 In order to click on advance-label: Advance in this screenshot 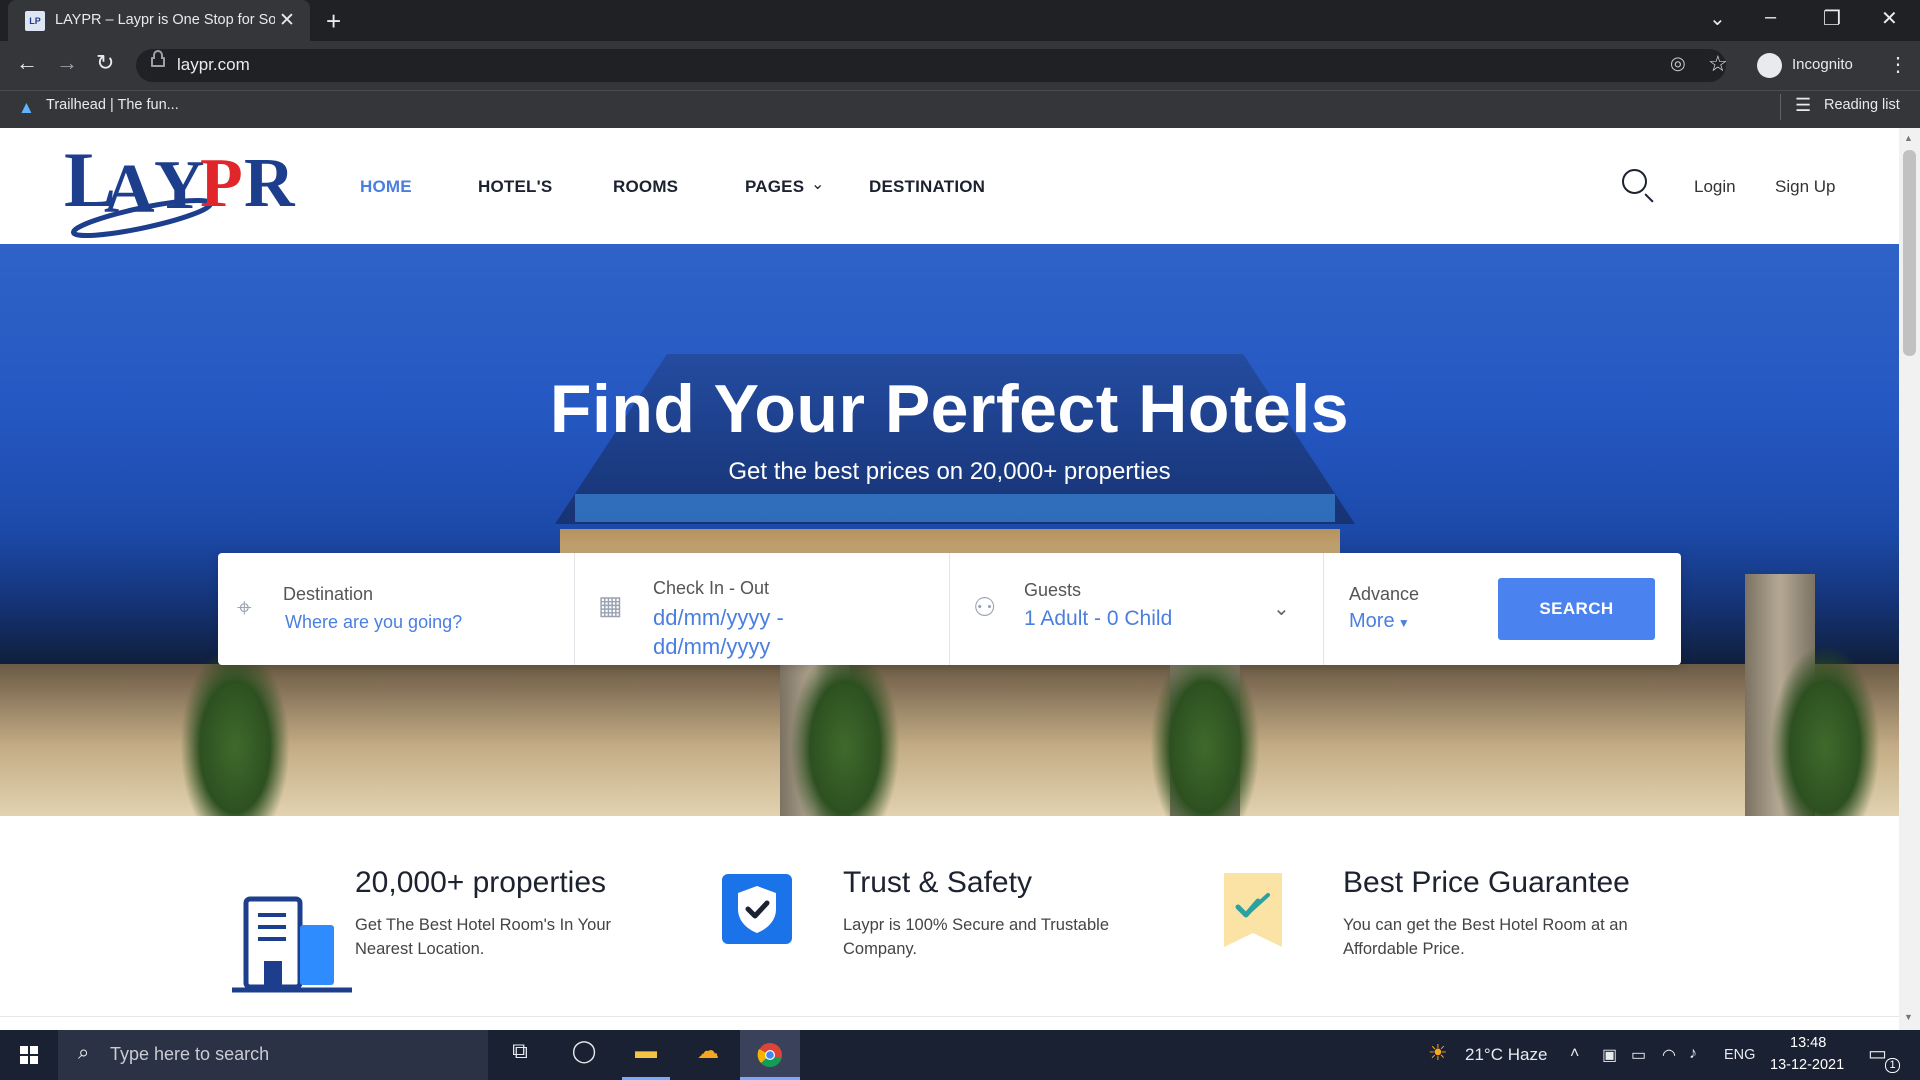, I will do `click(1384, 594)`.